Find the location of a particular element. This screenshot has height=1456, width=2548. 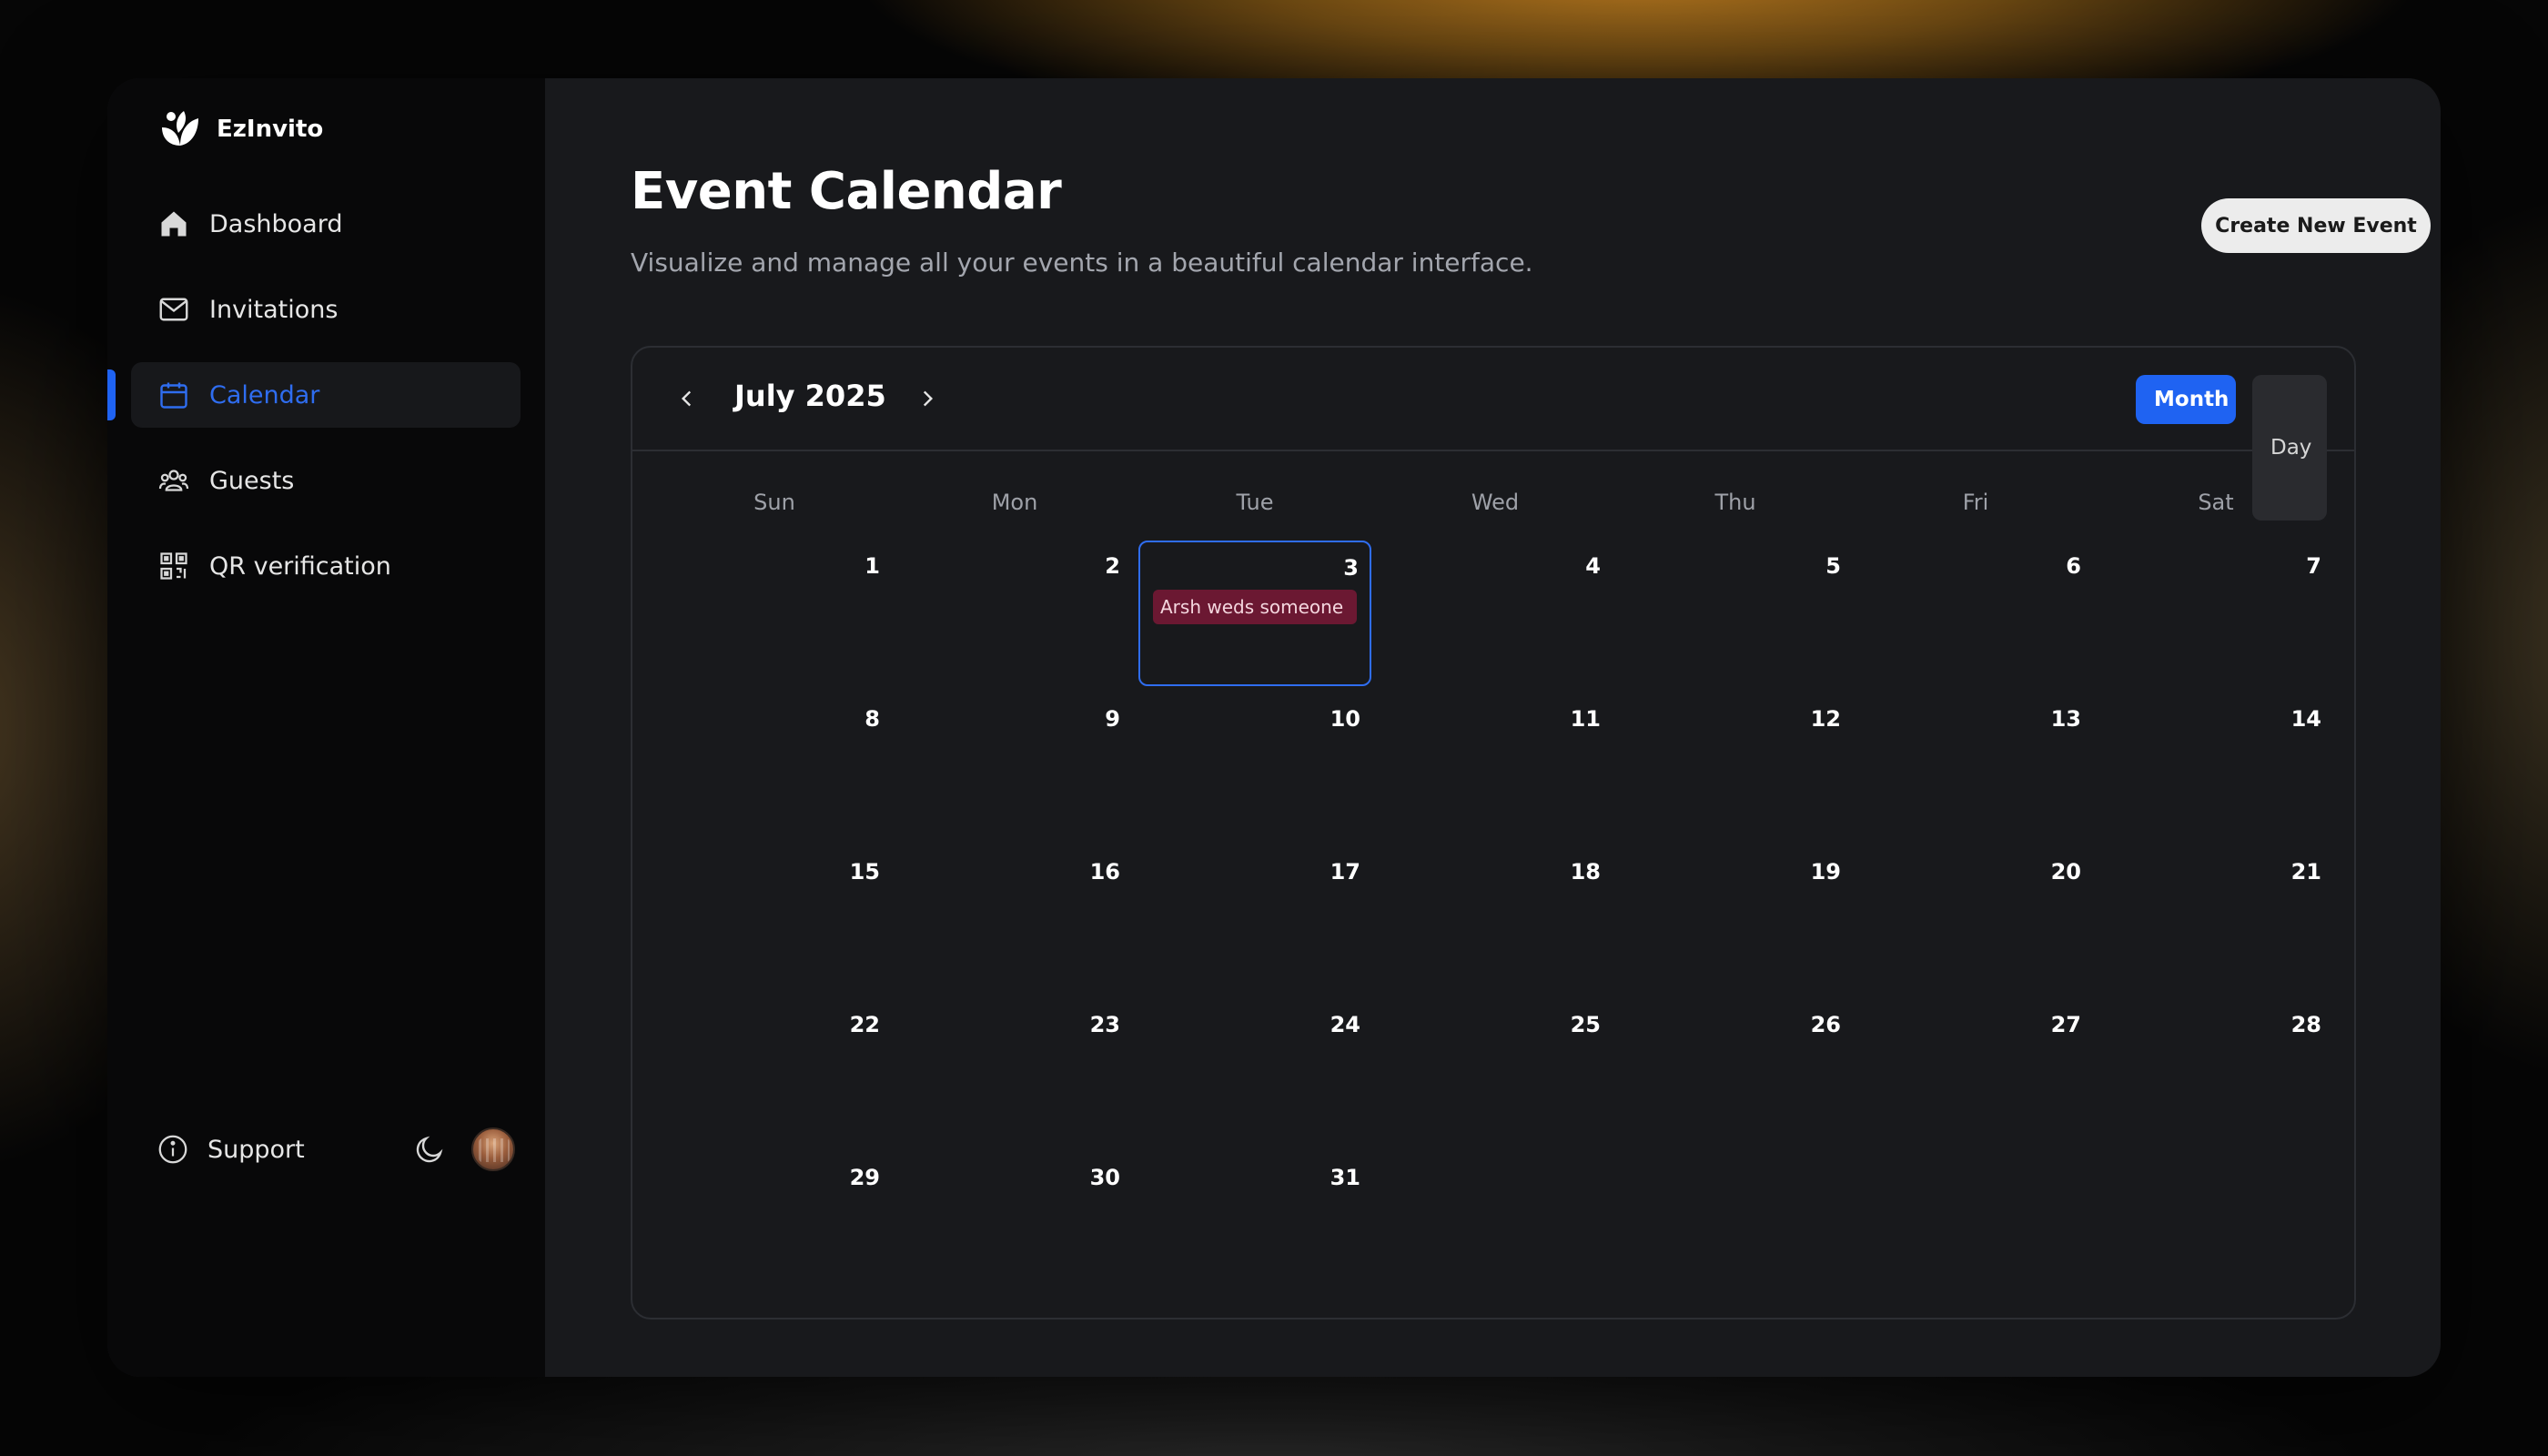

sidebar-item-qr-verification: QR verification is located at coordinates (326, 566).